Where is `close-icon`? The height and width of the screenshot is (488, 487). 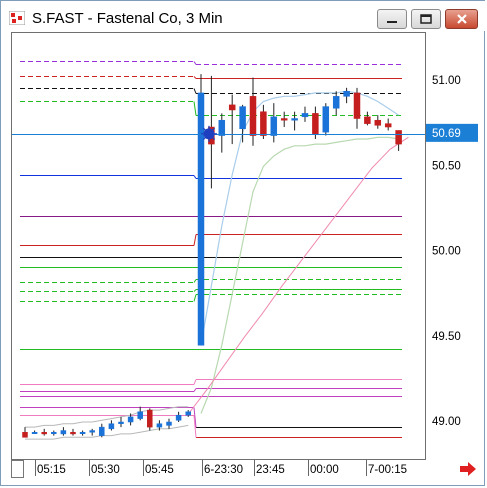
close-icon is located at coordinates (461, 19).